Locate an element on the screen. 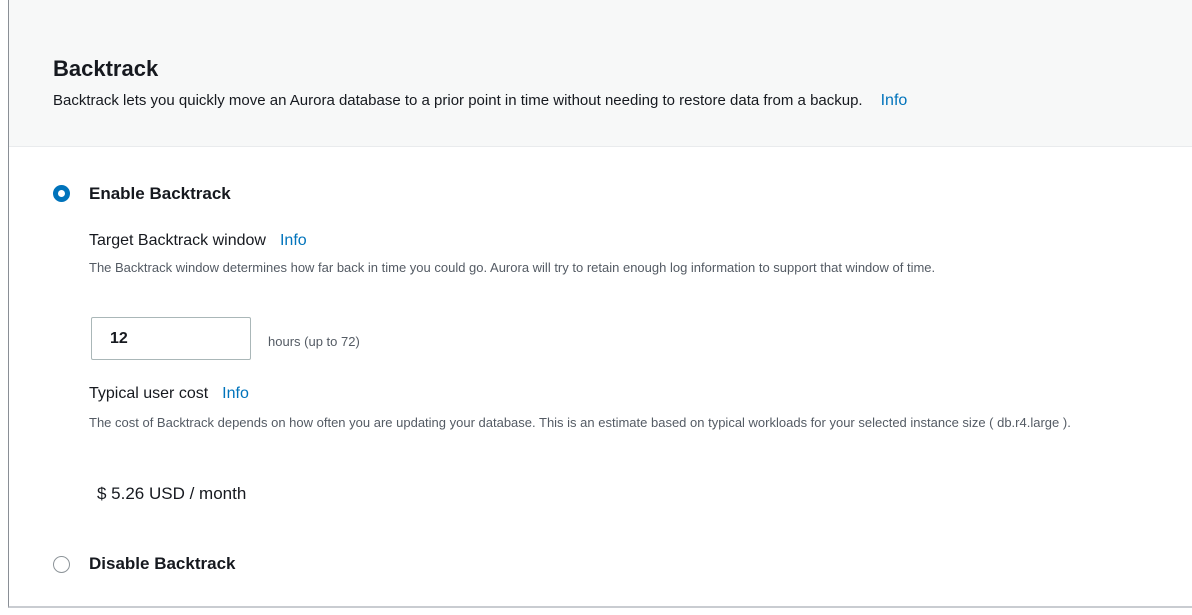  target-window-info-link: Info is located at coordinates (293, 240).